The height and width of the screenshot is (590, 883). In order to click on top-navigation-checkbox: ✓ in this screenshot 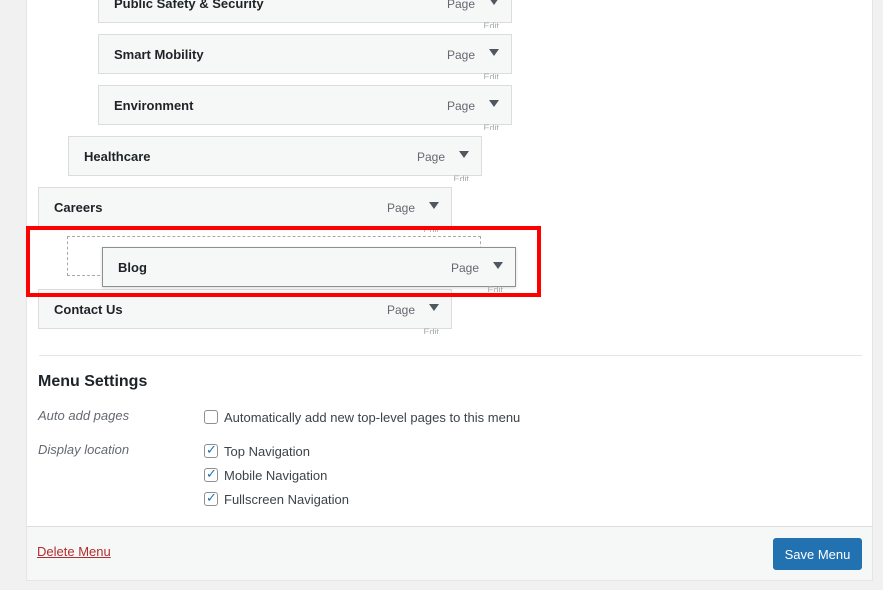, I will do `click(211, 450)`.